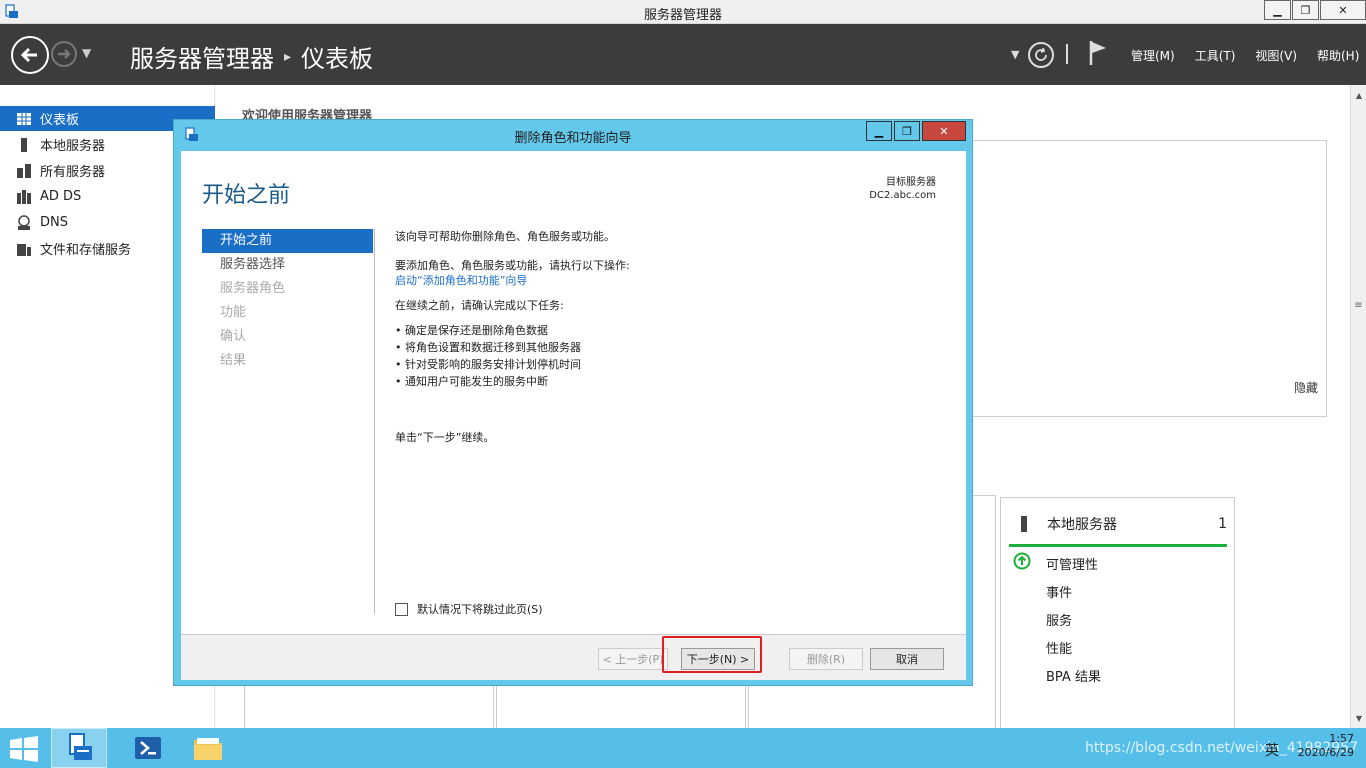  I want to click on local-server-card-header: 本地服务器 1, so click(1122, 524).